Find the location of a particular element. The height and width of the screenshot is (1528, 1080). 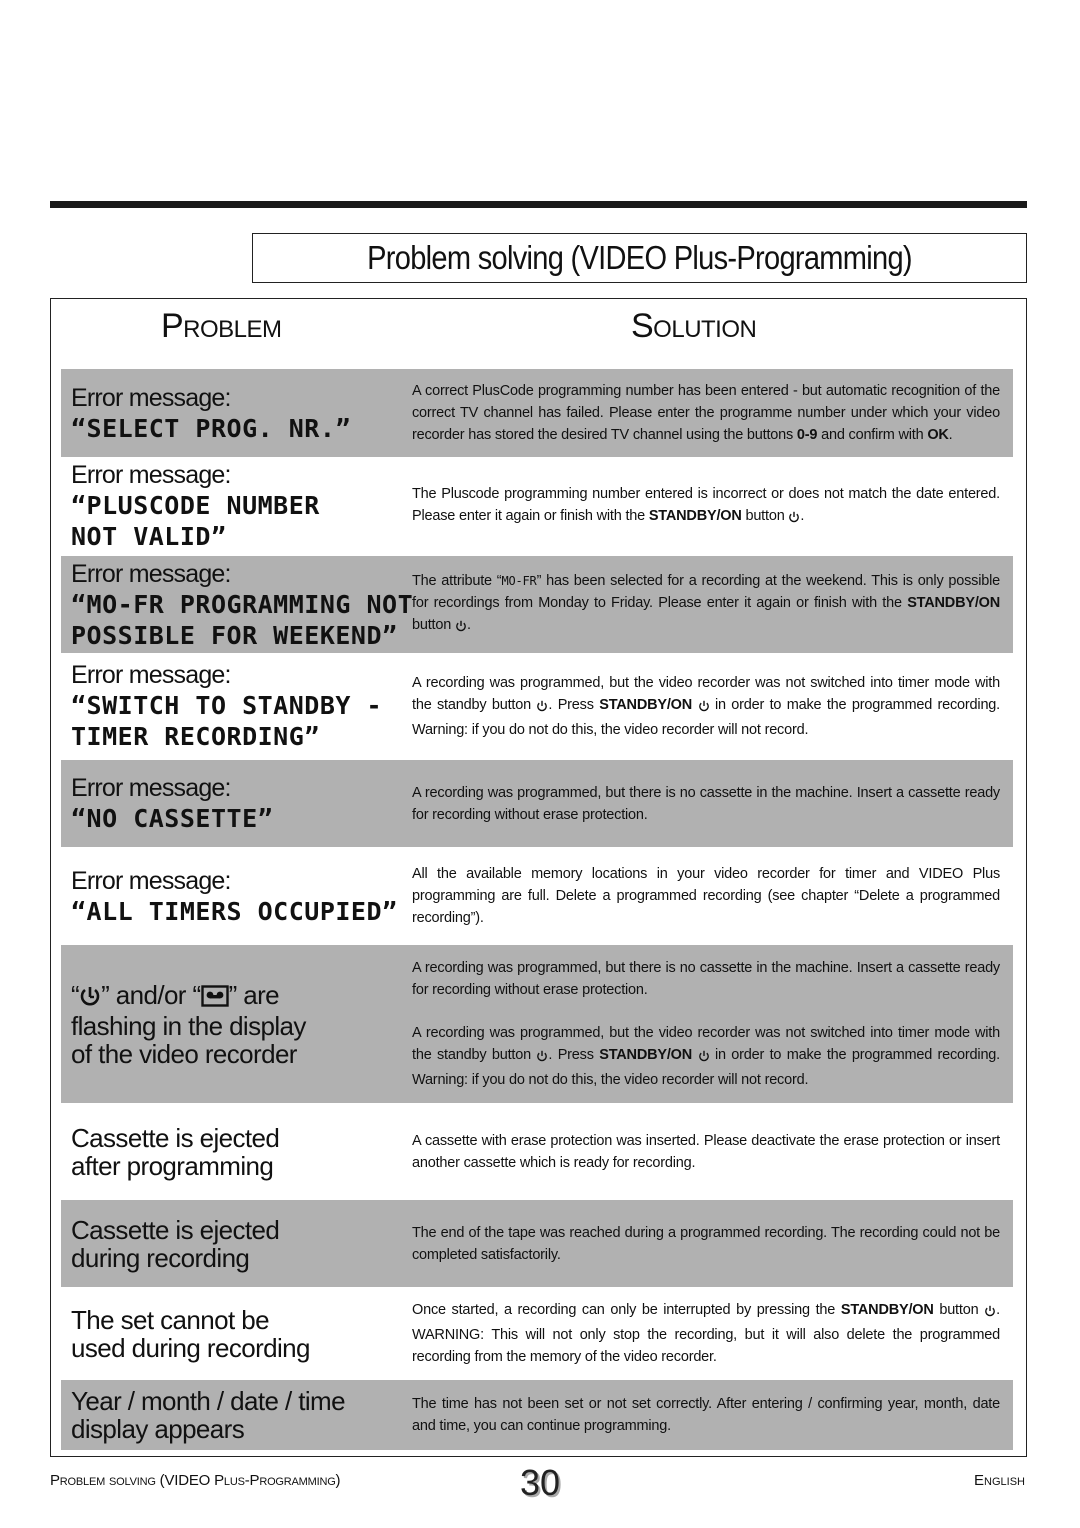

problem-cell: Cassette is ejected during recording is located at coordinates (232, 1243).